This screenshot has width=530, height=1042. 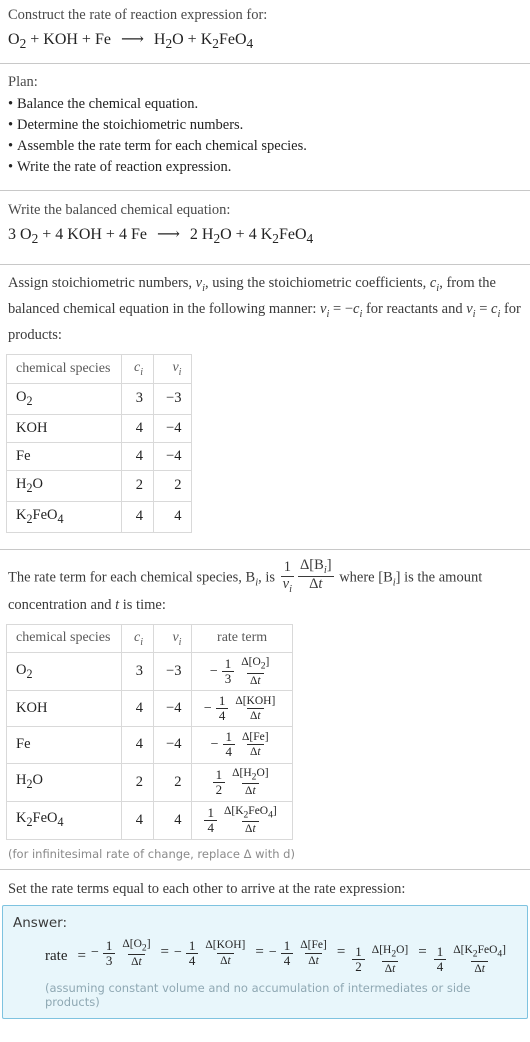 I want to click on plan-item-label: Determine the stoichiometric numbers., so click(x=130, y=125).